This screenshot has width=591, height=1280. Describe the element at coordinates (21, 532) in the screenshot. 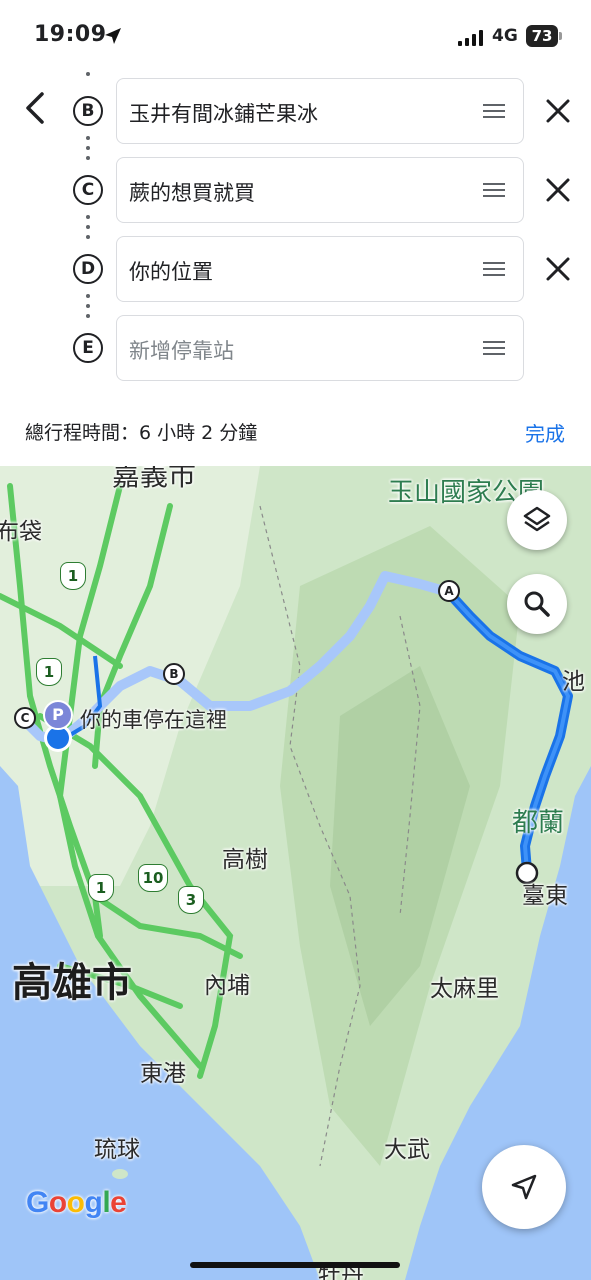

I see `map-label-budai: 布袋` at that location.